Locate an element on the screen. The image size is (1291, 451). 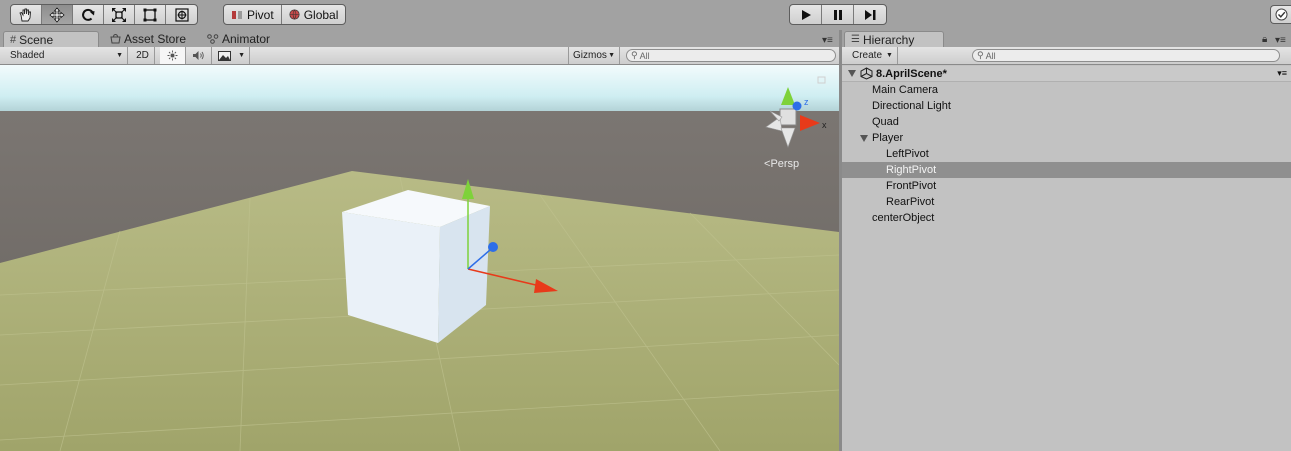
pivot-toggle: Pivot is located at coordinates (253, 14).